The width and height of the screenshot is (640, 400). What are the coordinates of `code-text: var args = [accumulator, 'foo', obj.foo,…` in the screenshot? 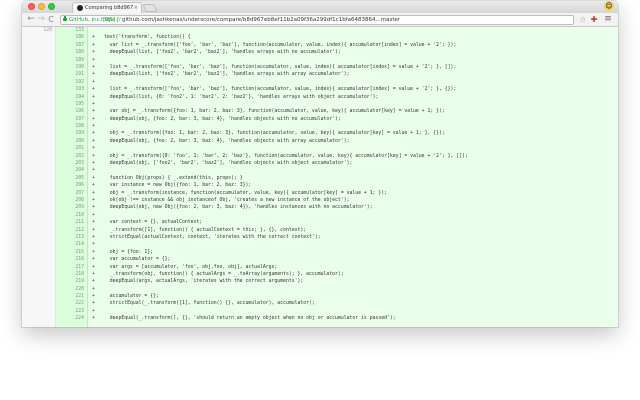 It's located at (191, 267).